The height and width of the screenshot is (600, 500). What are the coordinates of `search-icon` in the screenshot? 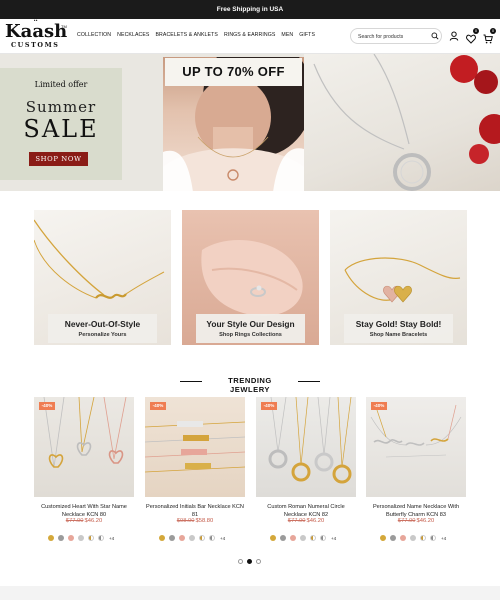 It's located at (435, 36).